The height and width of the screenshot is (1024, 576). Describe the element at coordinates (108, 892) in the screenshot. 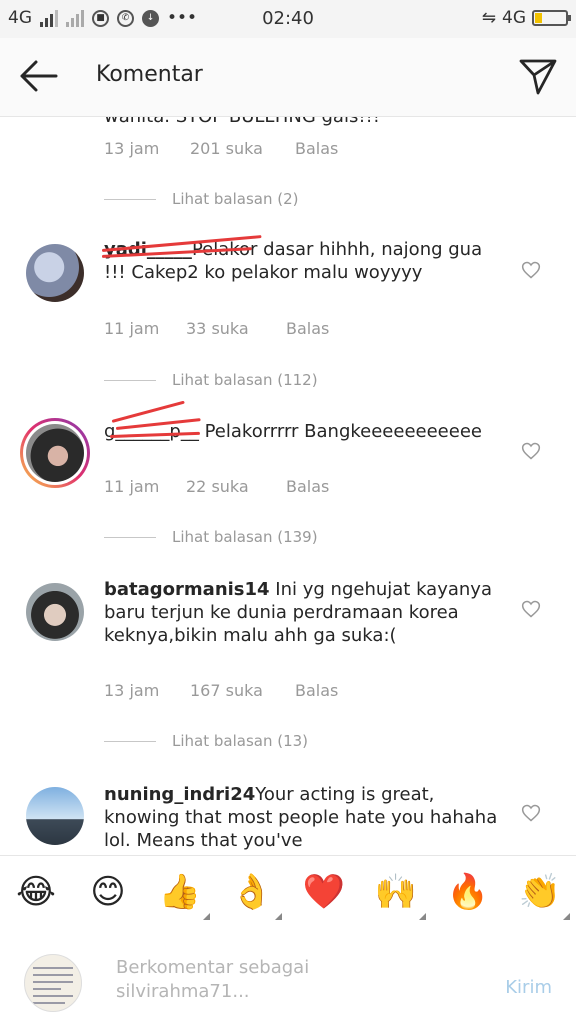

I see `emoji-smiling-face-icon: 😊` at that location.